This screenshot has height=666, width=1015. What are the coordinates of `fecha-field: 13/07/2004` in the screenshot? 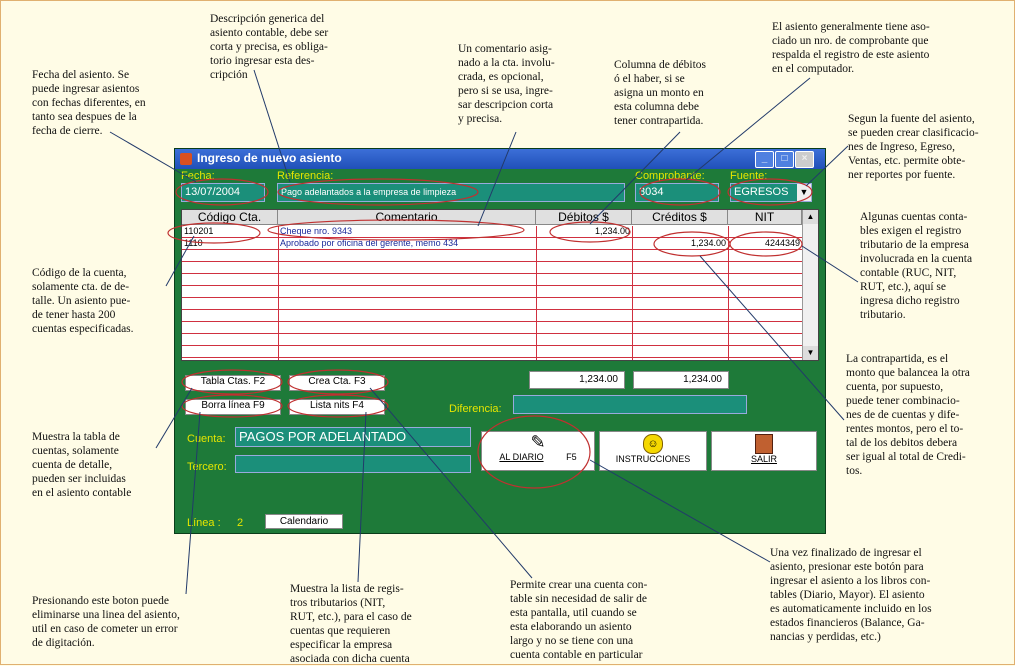 It's located at (223, 192).